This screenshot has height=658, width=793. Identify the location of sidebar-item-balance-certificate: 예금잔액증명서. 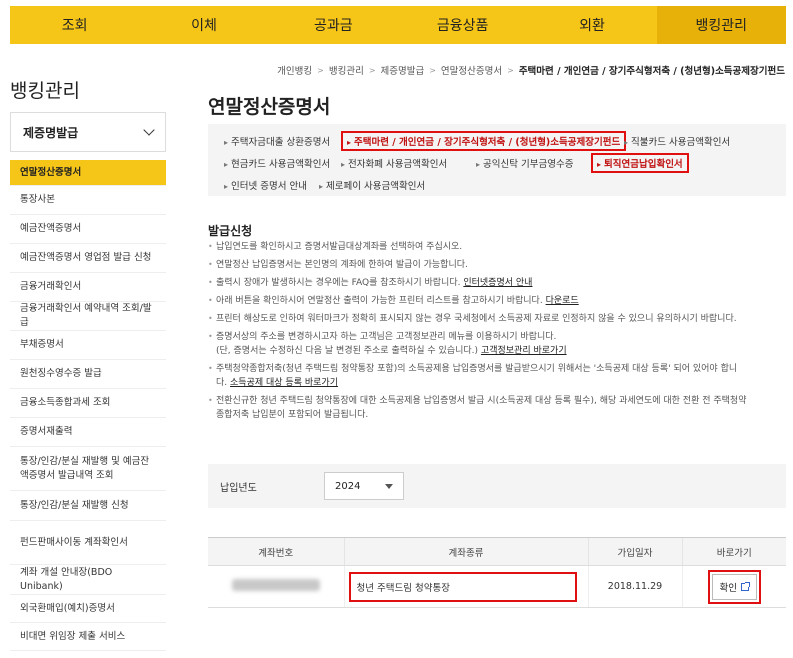
(88, 229).